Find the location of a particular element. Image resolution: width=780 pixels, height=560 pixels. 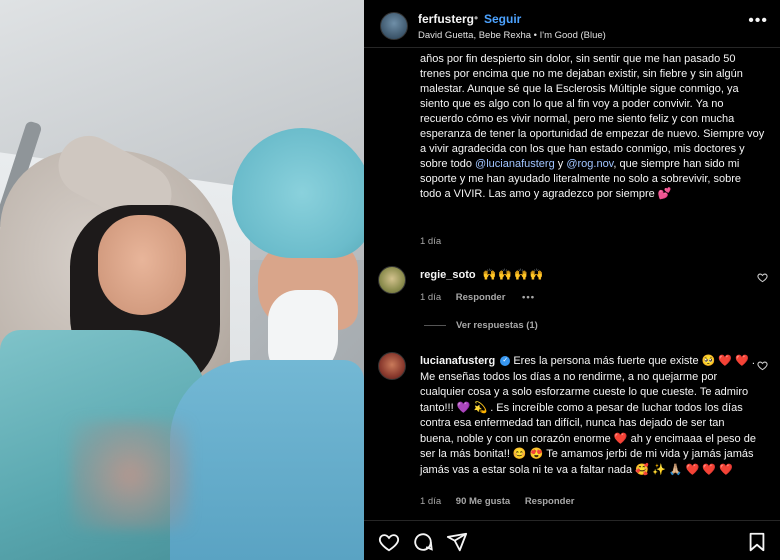

verified-badge-icon: ✓ is located at coordinates (505, 361).